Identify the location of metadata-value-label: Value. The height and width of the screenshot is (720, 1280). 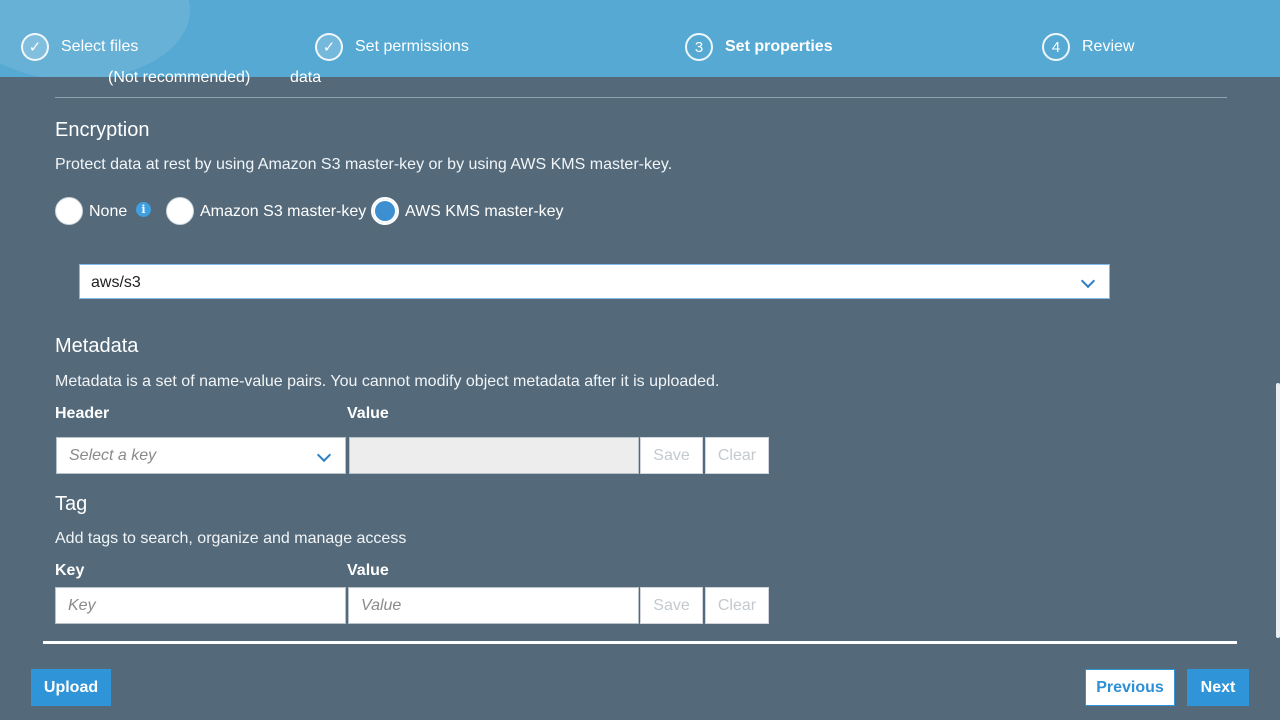
(368, 413).